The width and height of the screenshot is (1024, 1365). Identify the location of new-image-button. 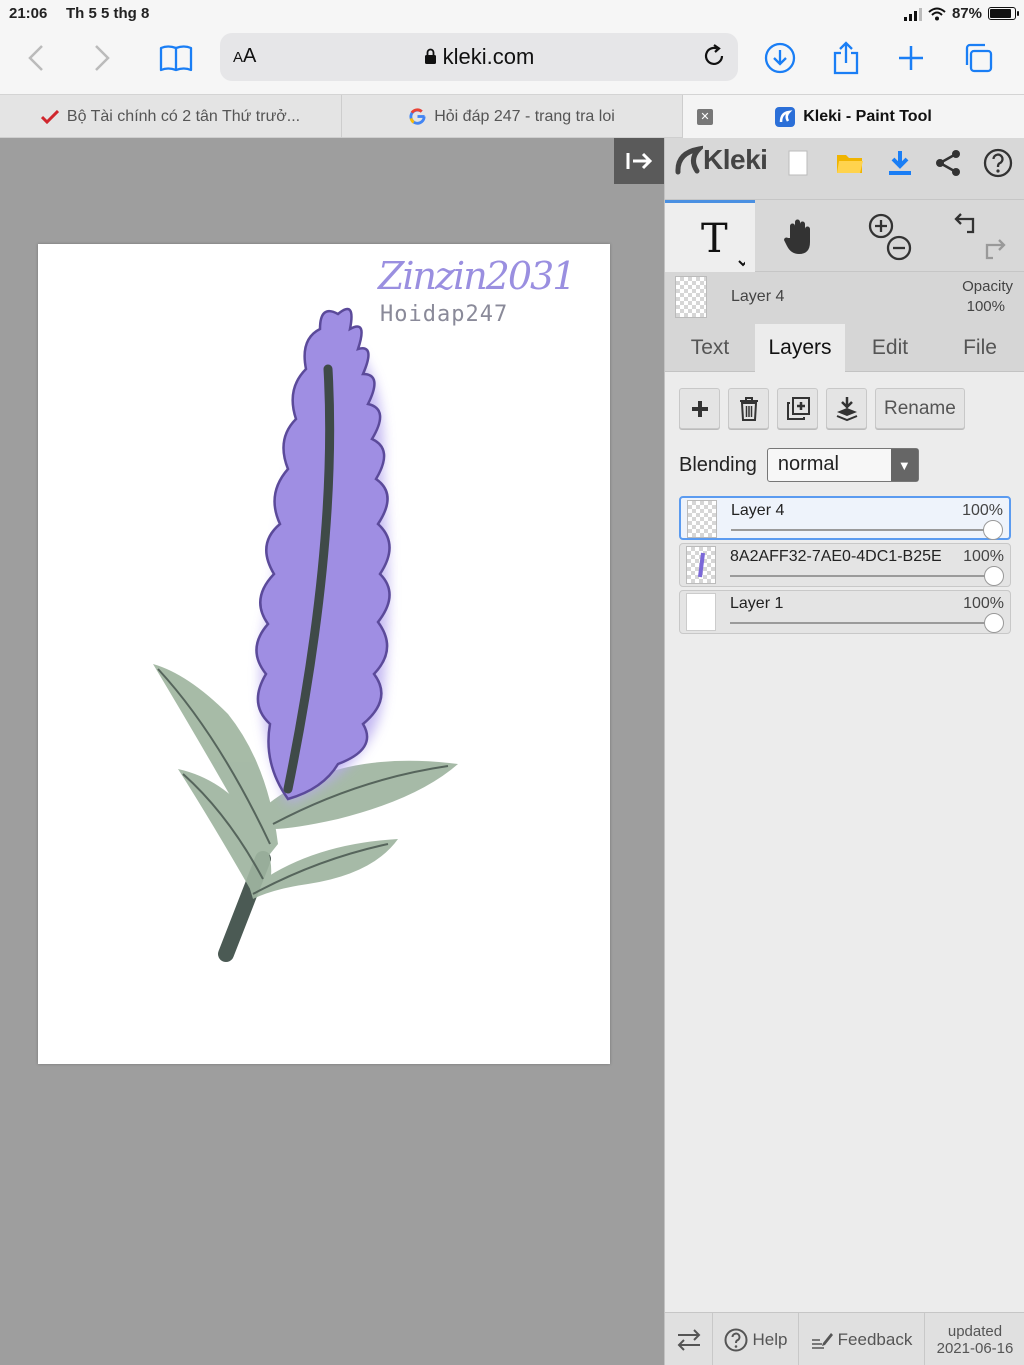
(798, 163).